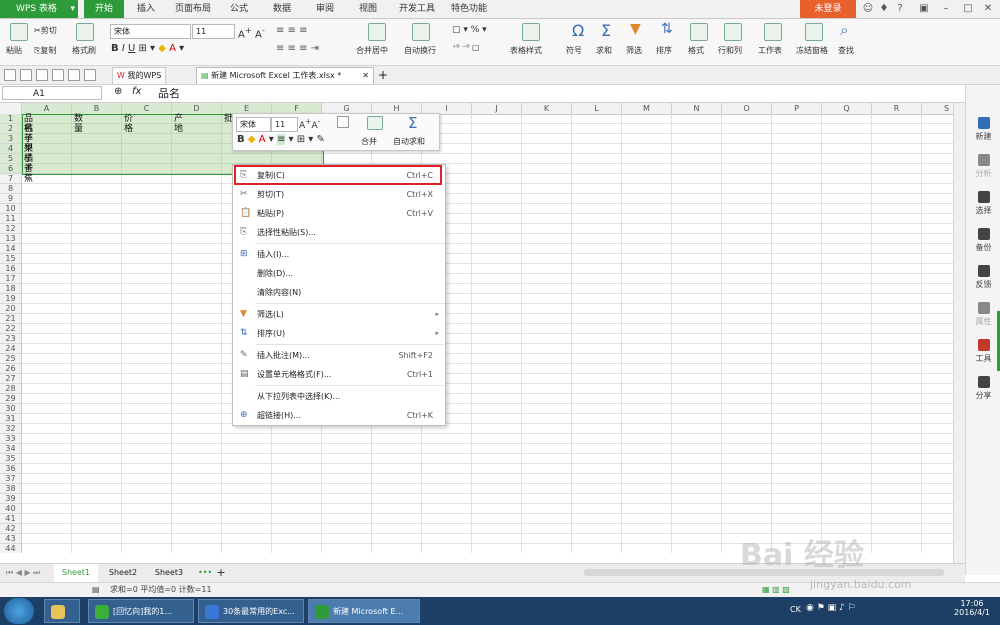 Image resolution: width=1000 pixels, height=625 pixels. I want to click on row-header: 1, so click(11, 119).